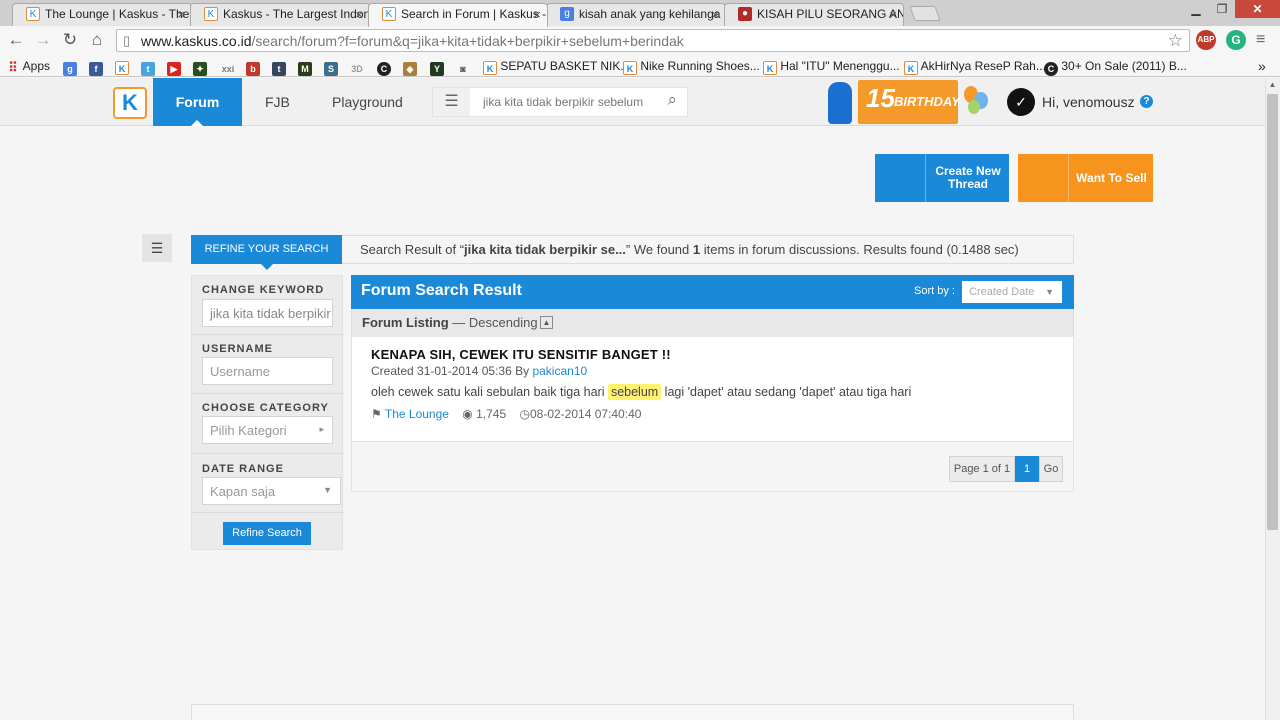  What do you see at coordinates (130, 103) in the screenshot?
I see `kaskus-logo: K` at bounding box center [130, 103].